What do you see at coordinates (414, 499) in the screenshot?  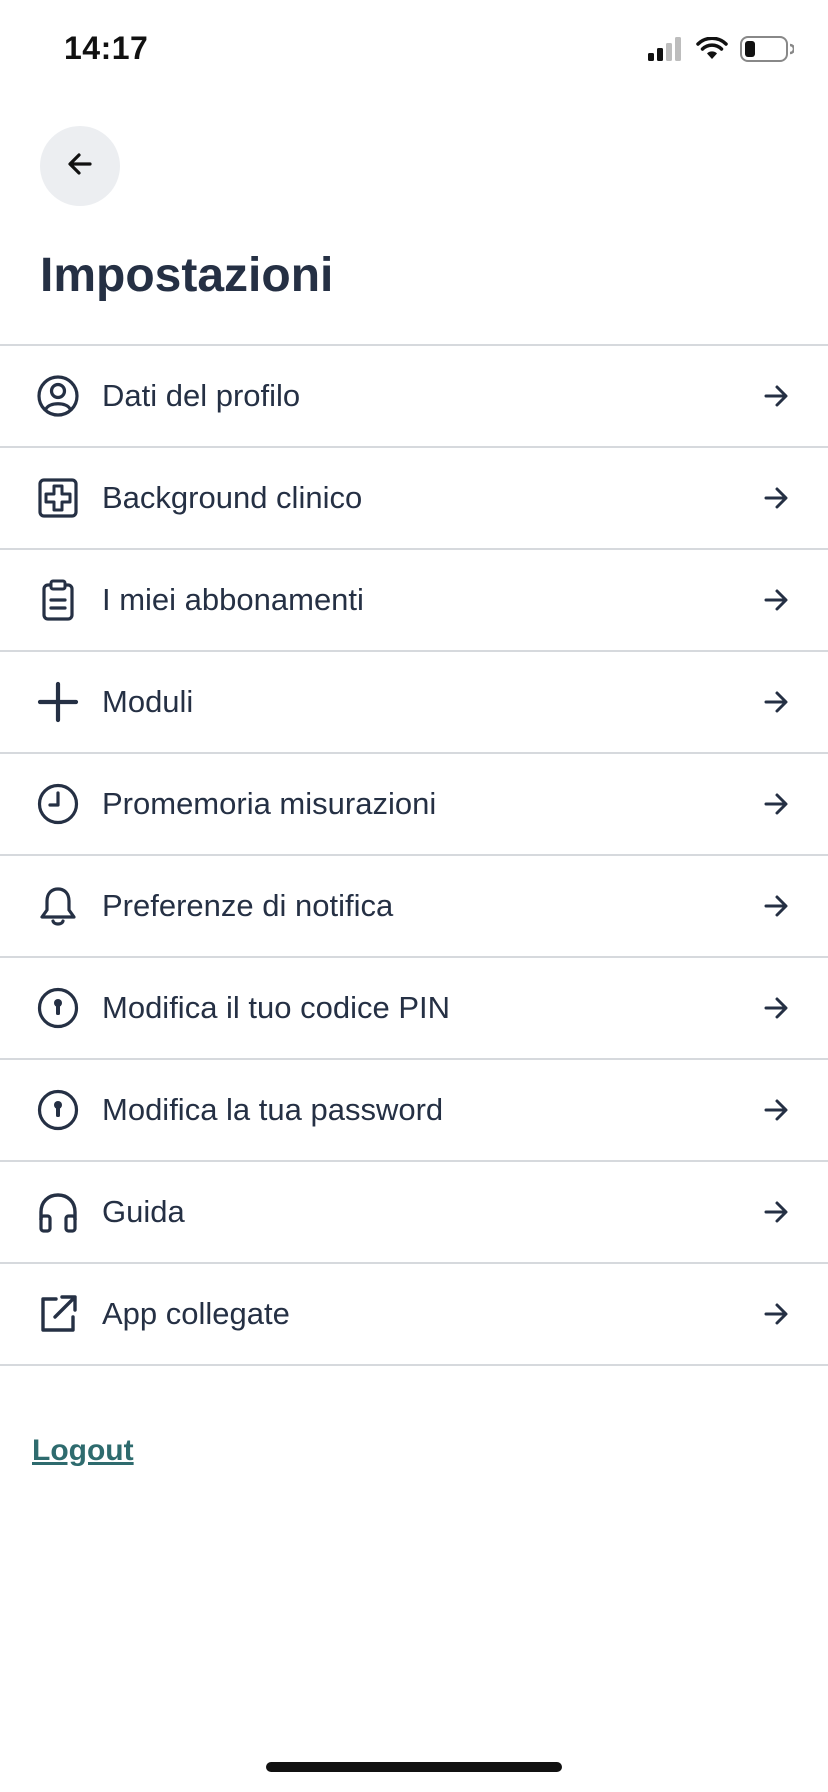 I see `menu-item-clinical-background: Background clinico` at bounding box center [414, 499].